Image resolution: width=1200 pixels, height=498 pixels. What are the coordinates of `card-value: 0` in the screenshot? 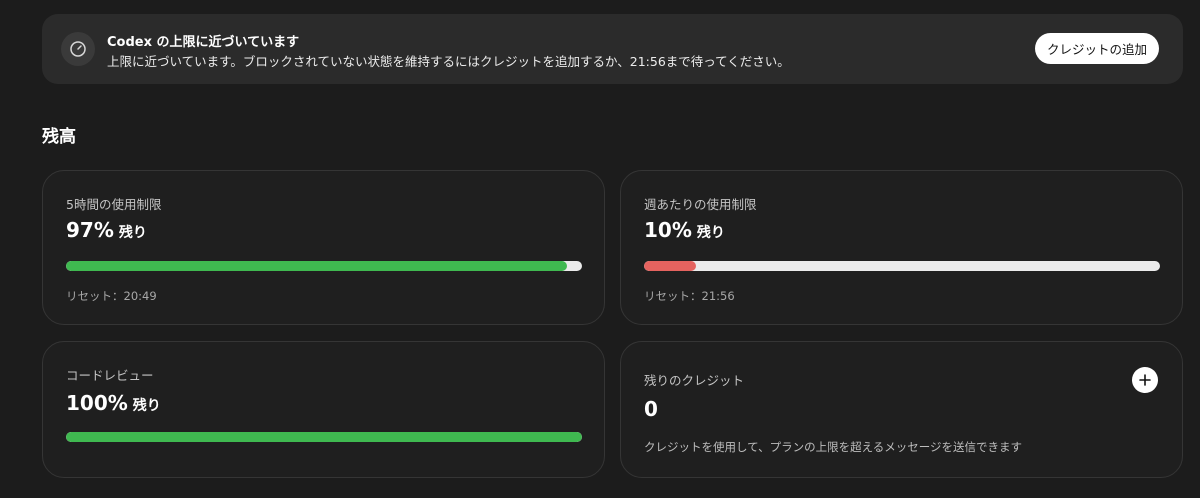 It's located at (651, 409).